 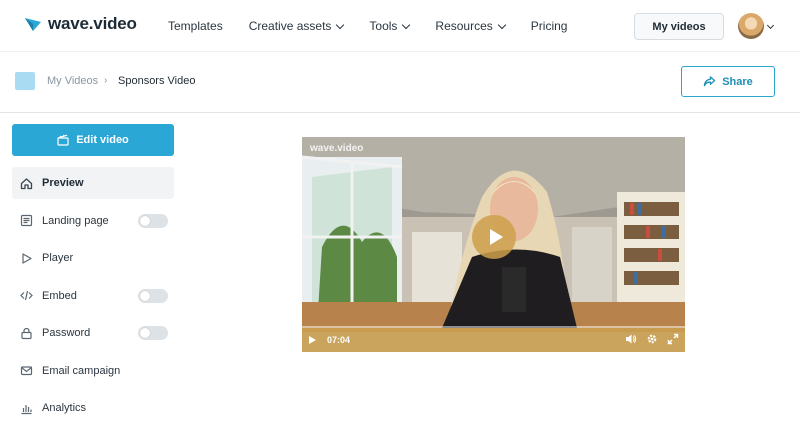 I want to click on video-watermark: wave.video, so click(x=337, y=148).